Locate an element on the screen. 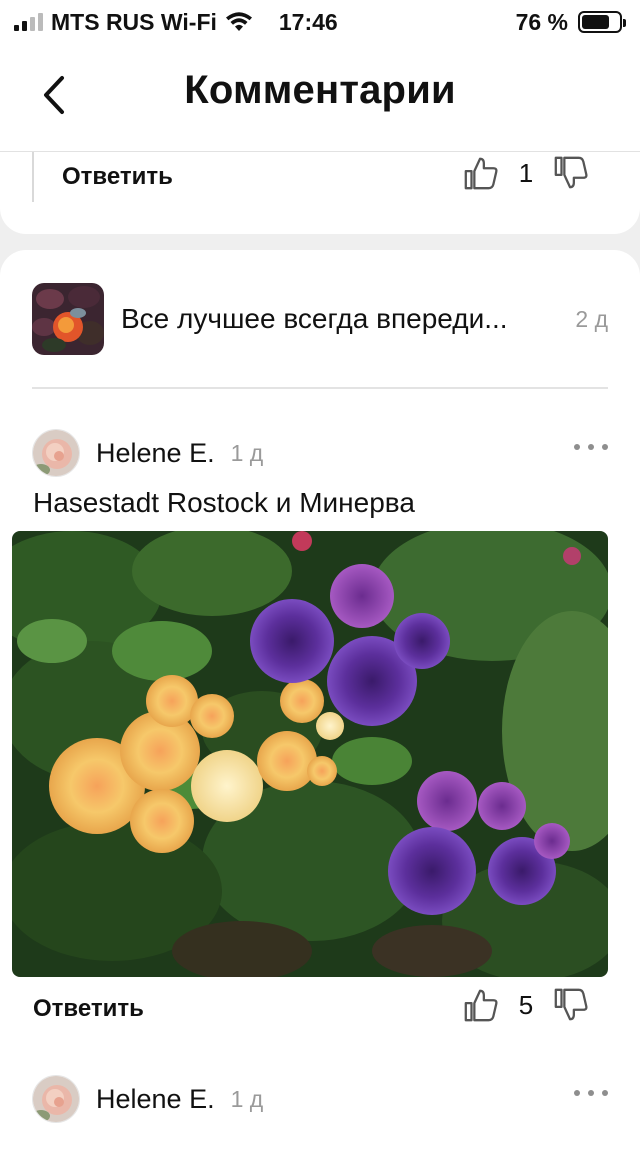 The height and width of the screenshot is (1150, 640). battery-icon is located at coordinates (602, 22).